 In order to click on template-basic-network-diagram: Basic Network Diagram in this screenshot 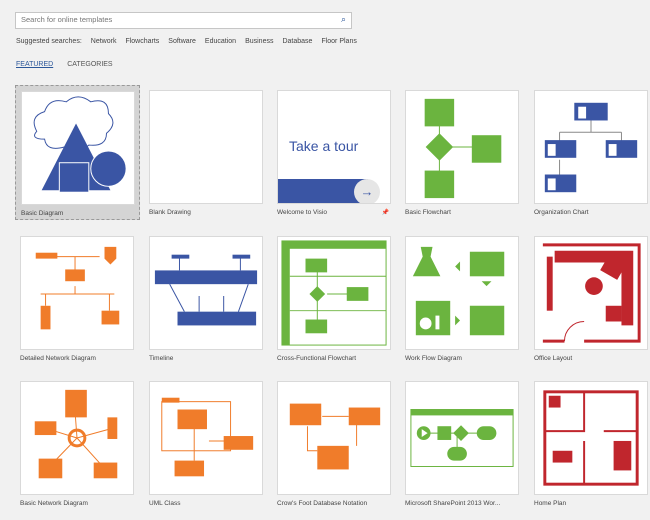, I will do `click(77, 443)`.